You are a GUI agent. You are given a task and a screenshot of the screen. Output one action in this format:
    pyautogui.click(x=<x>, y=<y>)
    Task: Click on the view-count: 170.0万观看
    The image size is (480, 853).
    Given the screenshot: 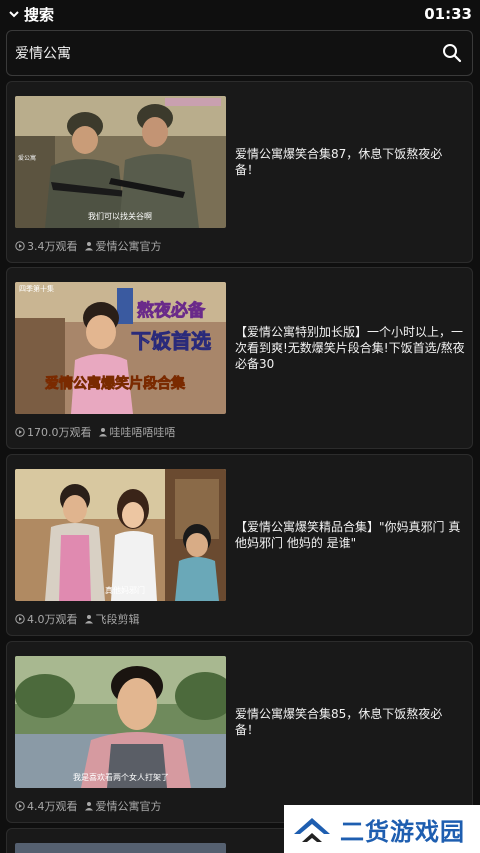 What is the action you would take?
    pyautogui.click(x=53, y=432)
    